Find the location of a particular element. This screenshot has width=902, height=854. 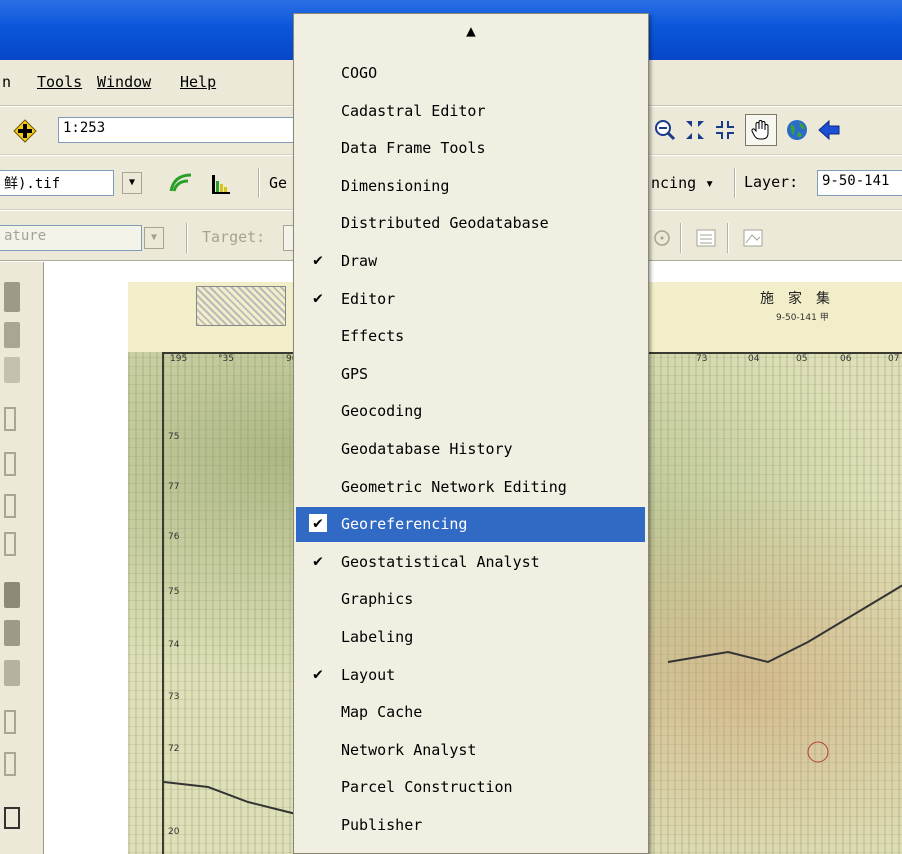

menu-item: Geodatabase History is located at coordinates (470, 449).